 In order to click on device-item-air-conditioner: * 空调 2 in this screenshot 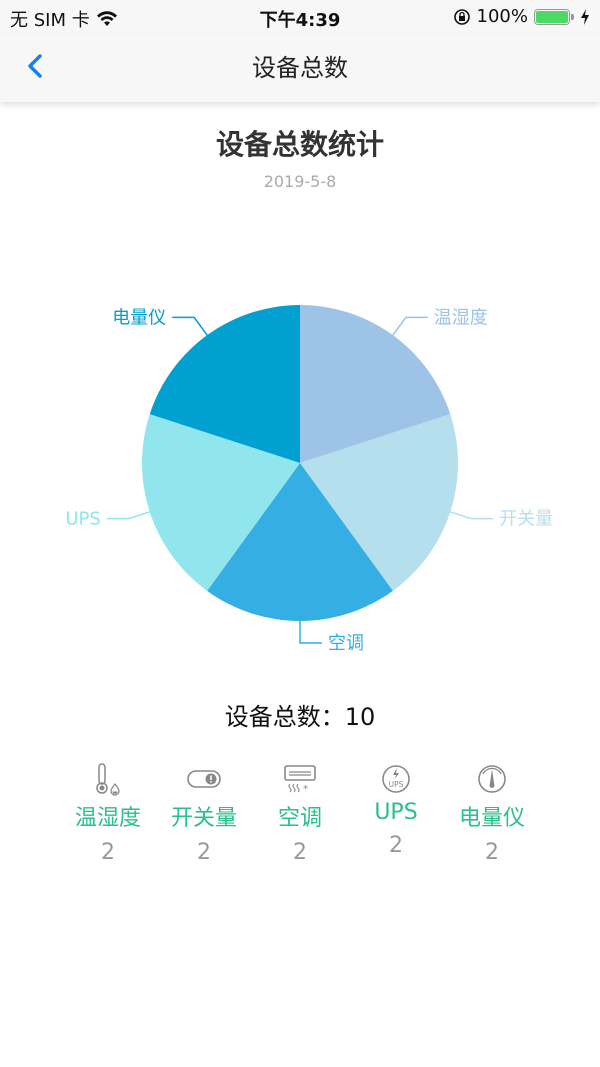, I will do `click(300, 812)`.